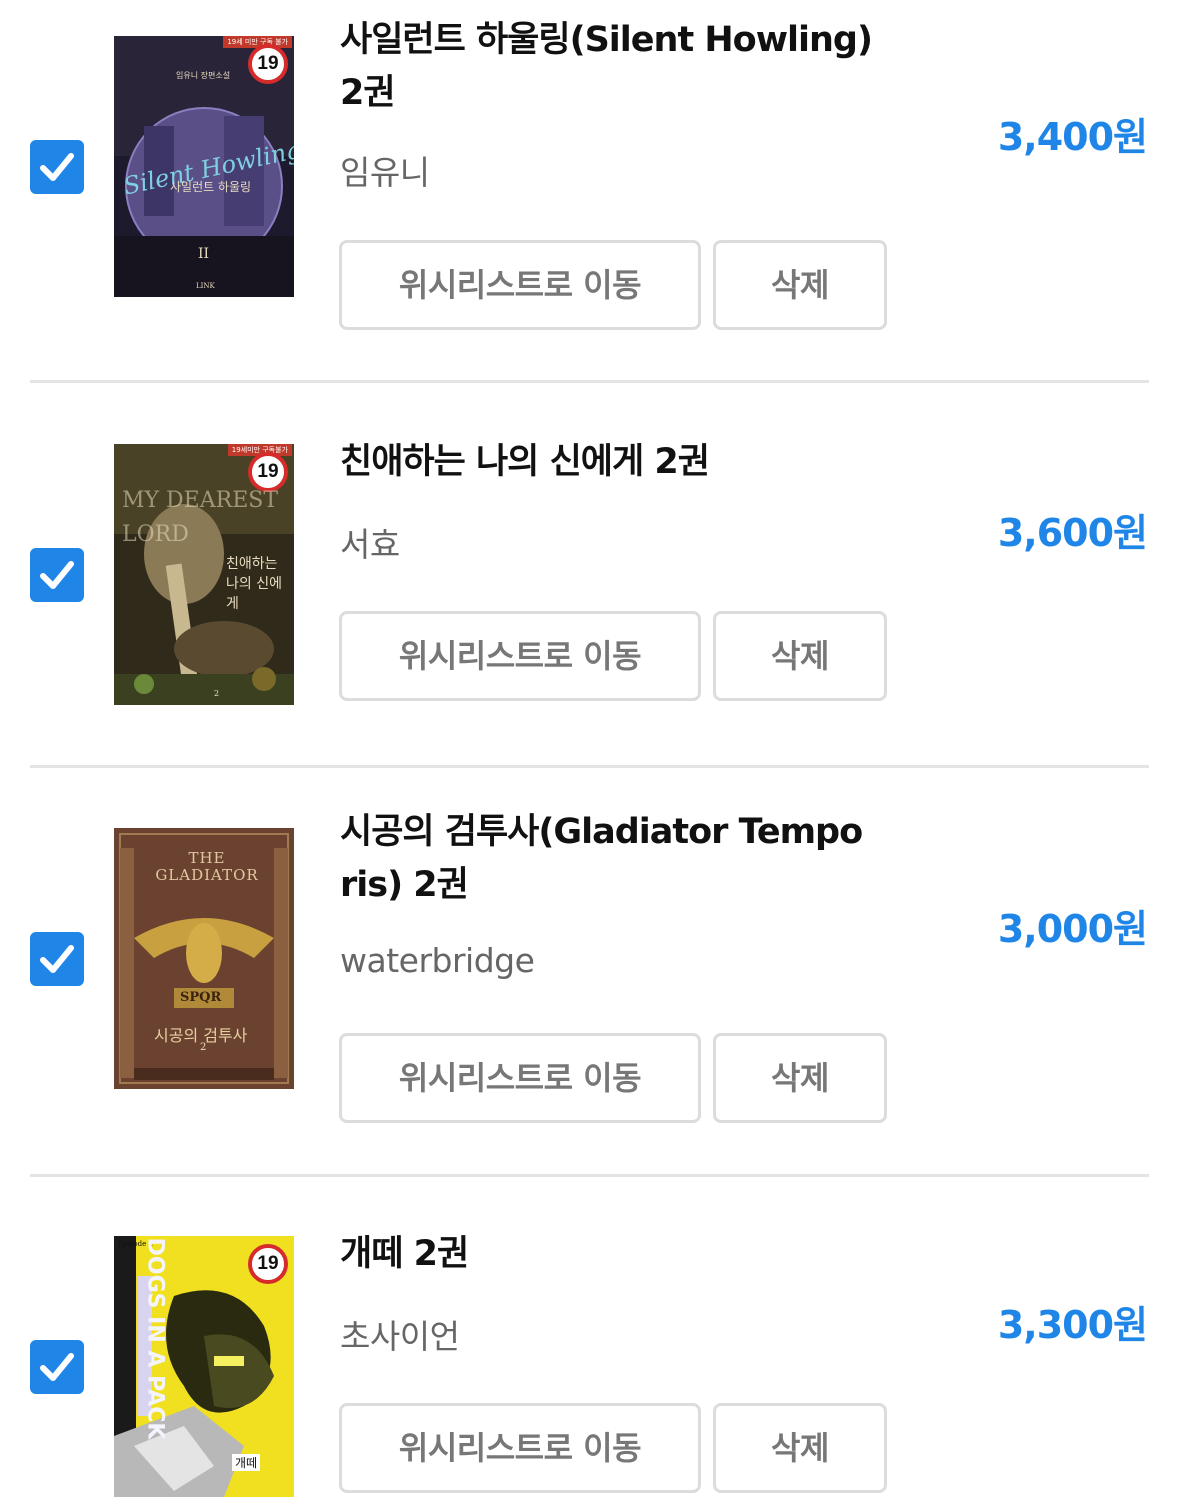  What do you see at coordinates (610, 1254) in the screenshot?
I see `book-title: 개떼 2권` at bounding box center [610, 1254].